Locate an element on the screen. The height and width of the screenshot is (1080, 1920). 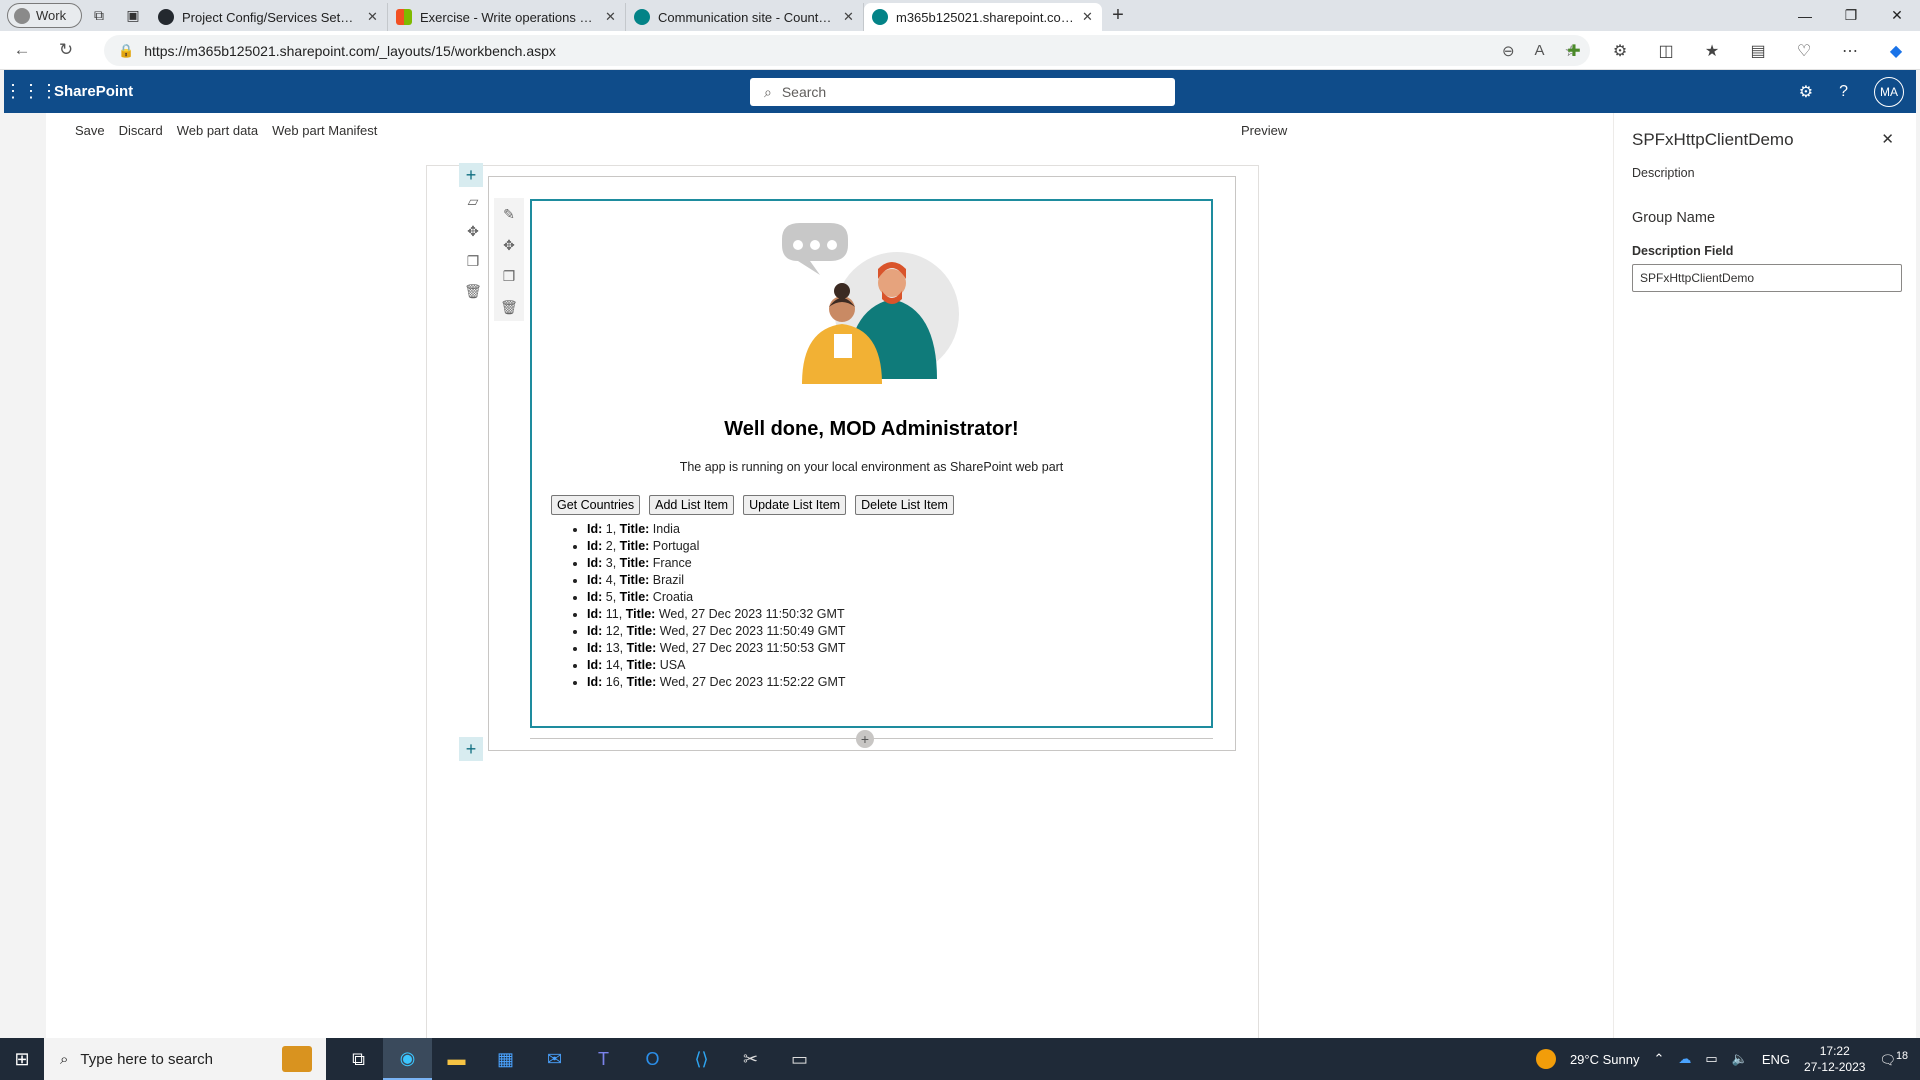
edit-section-icon: ▱ is located at coordinates (473, 201).